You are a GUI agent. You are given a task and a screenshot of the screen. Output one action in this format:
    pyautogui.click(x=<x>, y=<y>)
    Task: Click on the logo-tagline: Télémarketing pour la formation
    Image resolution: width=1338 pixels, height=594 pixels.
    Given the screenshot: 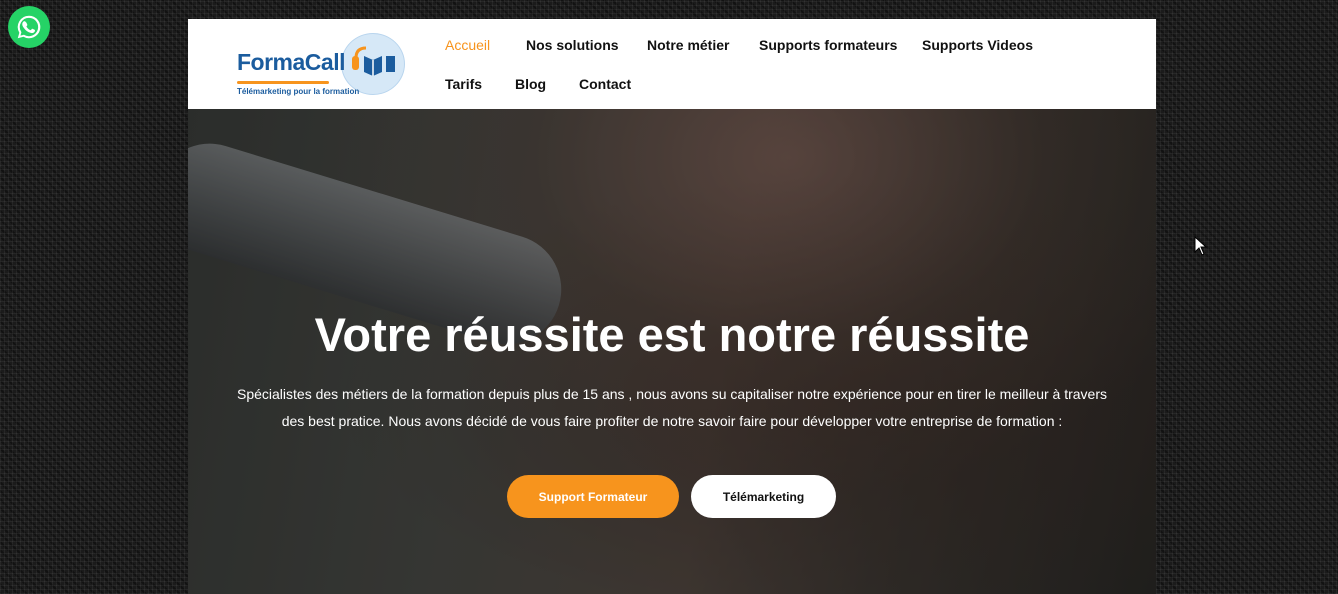 What is the action you would take?
    pyautogui.click(x=298, y=91)
    